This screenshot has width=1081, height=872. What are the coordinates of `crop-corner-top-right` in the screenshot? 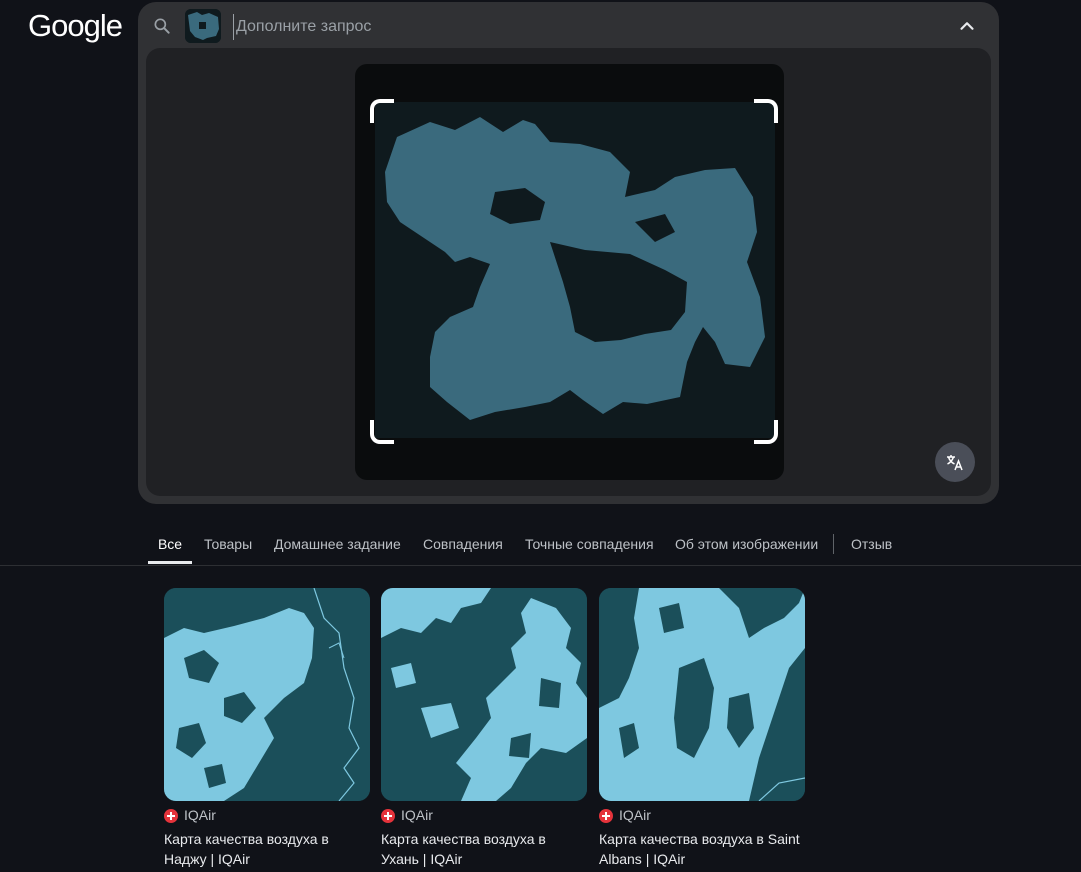 It's located at (766, 111).